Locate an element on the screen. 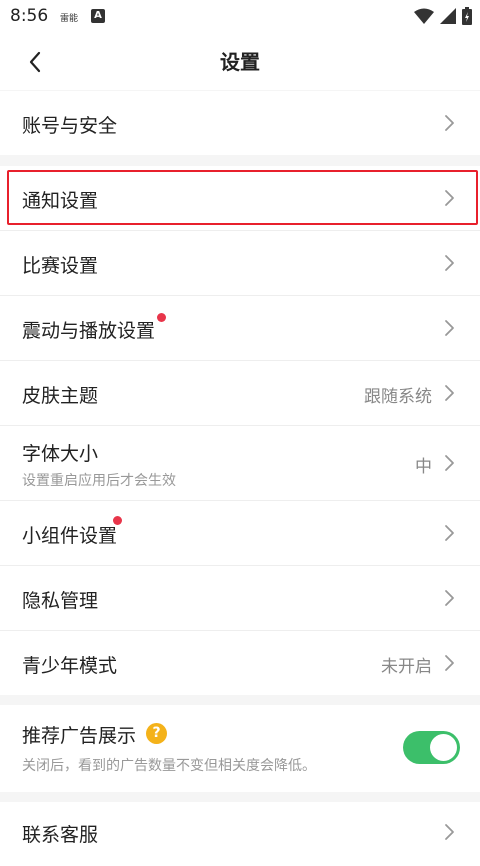 The height and width of the screenshot is (866, 480). status-icons is located at coordinates (443, 16).